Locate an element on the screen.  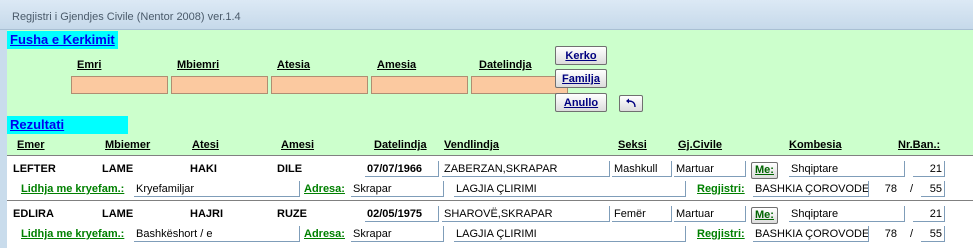
cell-datelindja: 02/05/1975 is located at coordinates (402, 214).